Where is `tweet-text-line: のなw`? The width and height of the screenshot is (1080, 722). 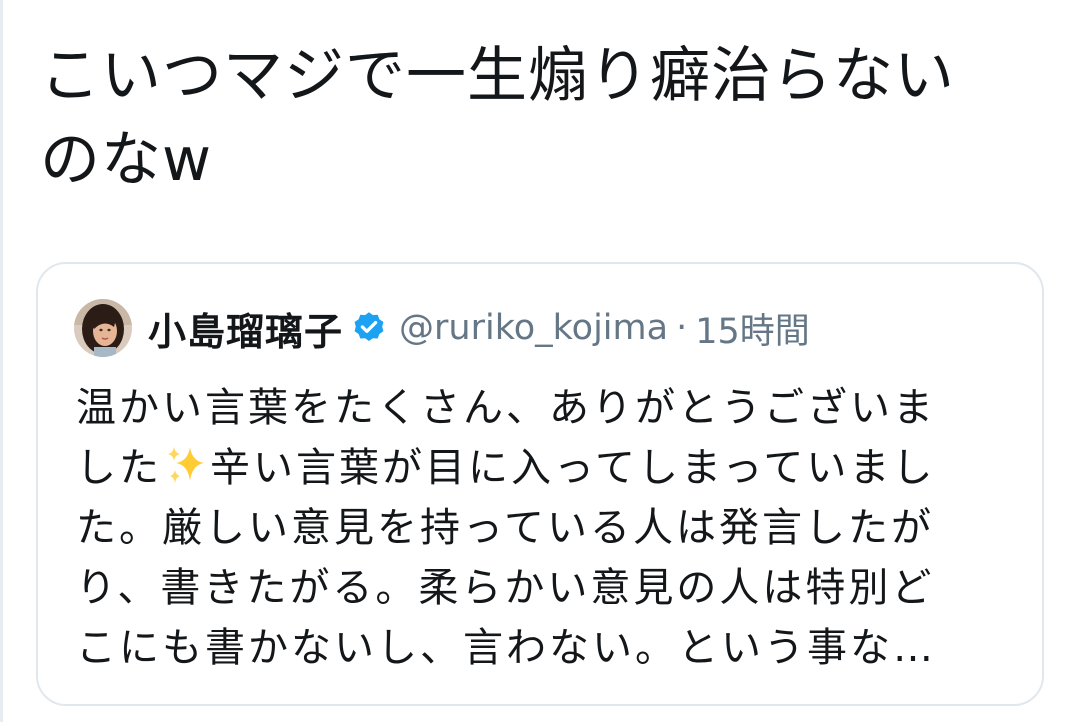 tweet-text-line: のなw is located at coordinates (126, 160).